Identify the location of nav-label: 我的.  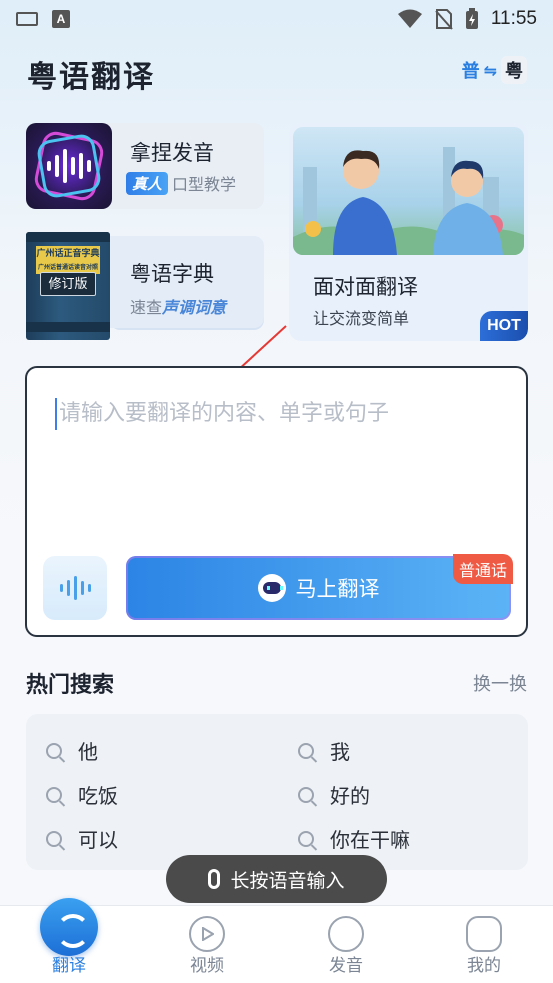
(484, 966).